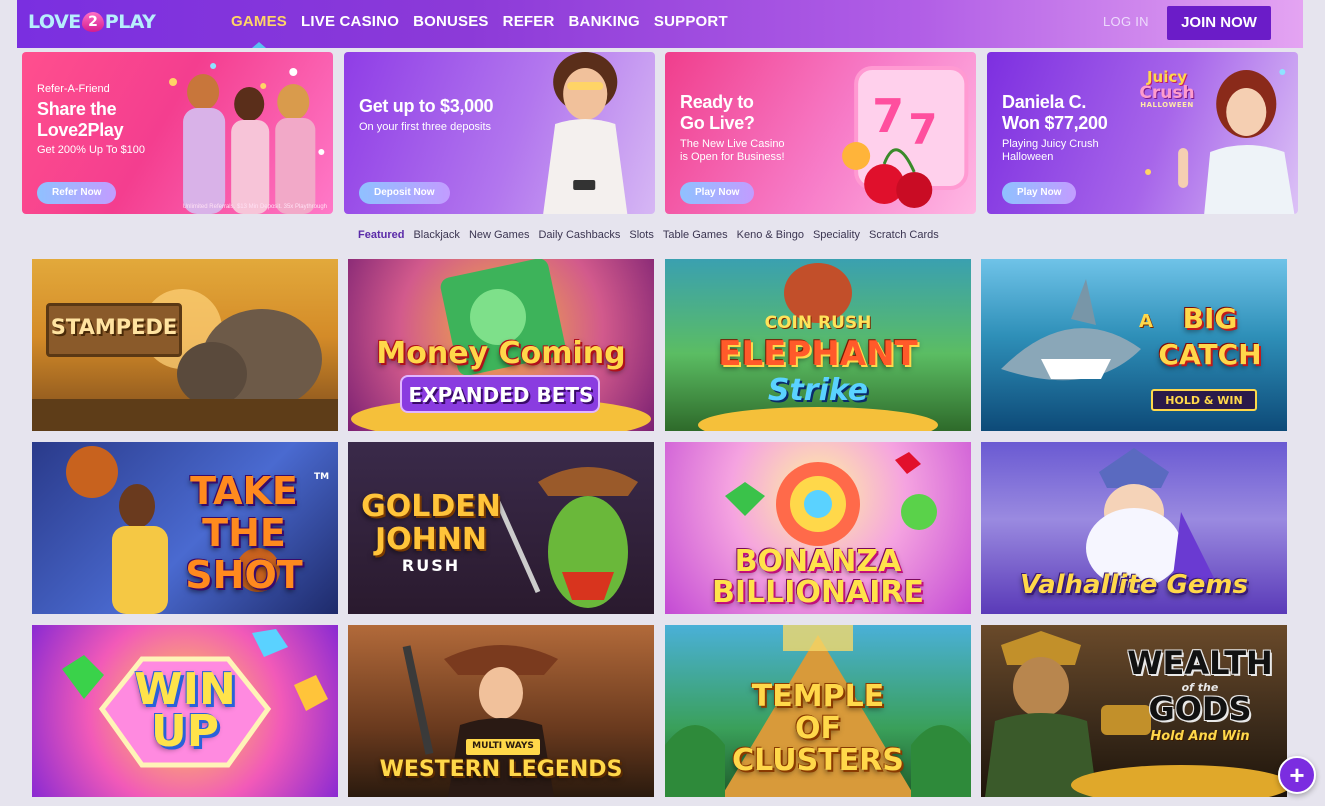 The height and width of the screenshot is (806, 1325). What do you see at coordinates (426, 106) in the screenshot?
I see `promo-title: Get up to $3,000` at bounding box center [426, 106].